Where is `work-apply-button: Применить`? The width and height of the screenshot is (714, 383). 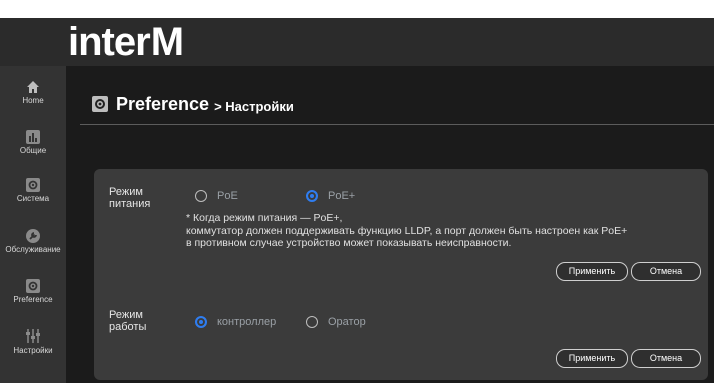 work-apply-button: Применить is located at coordinates (592, 358).